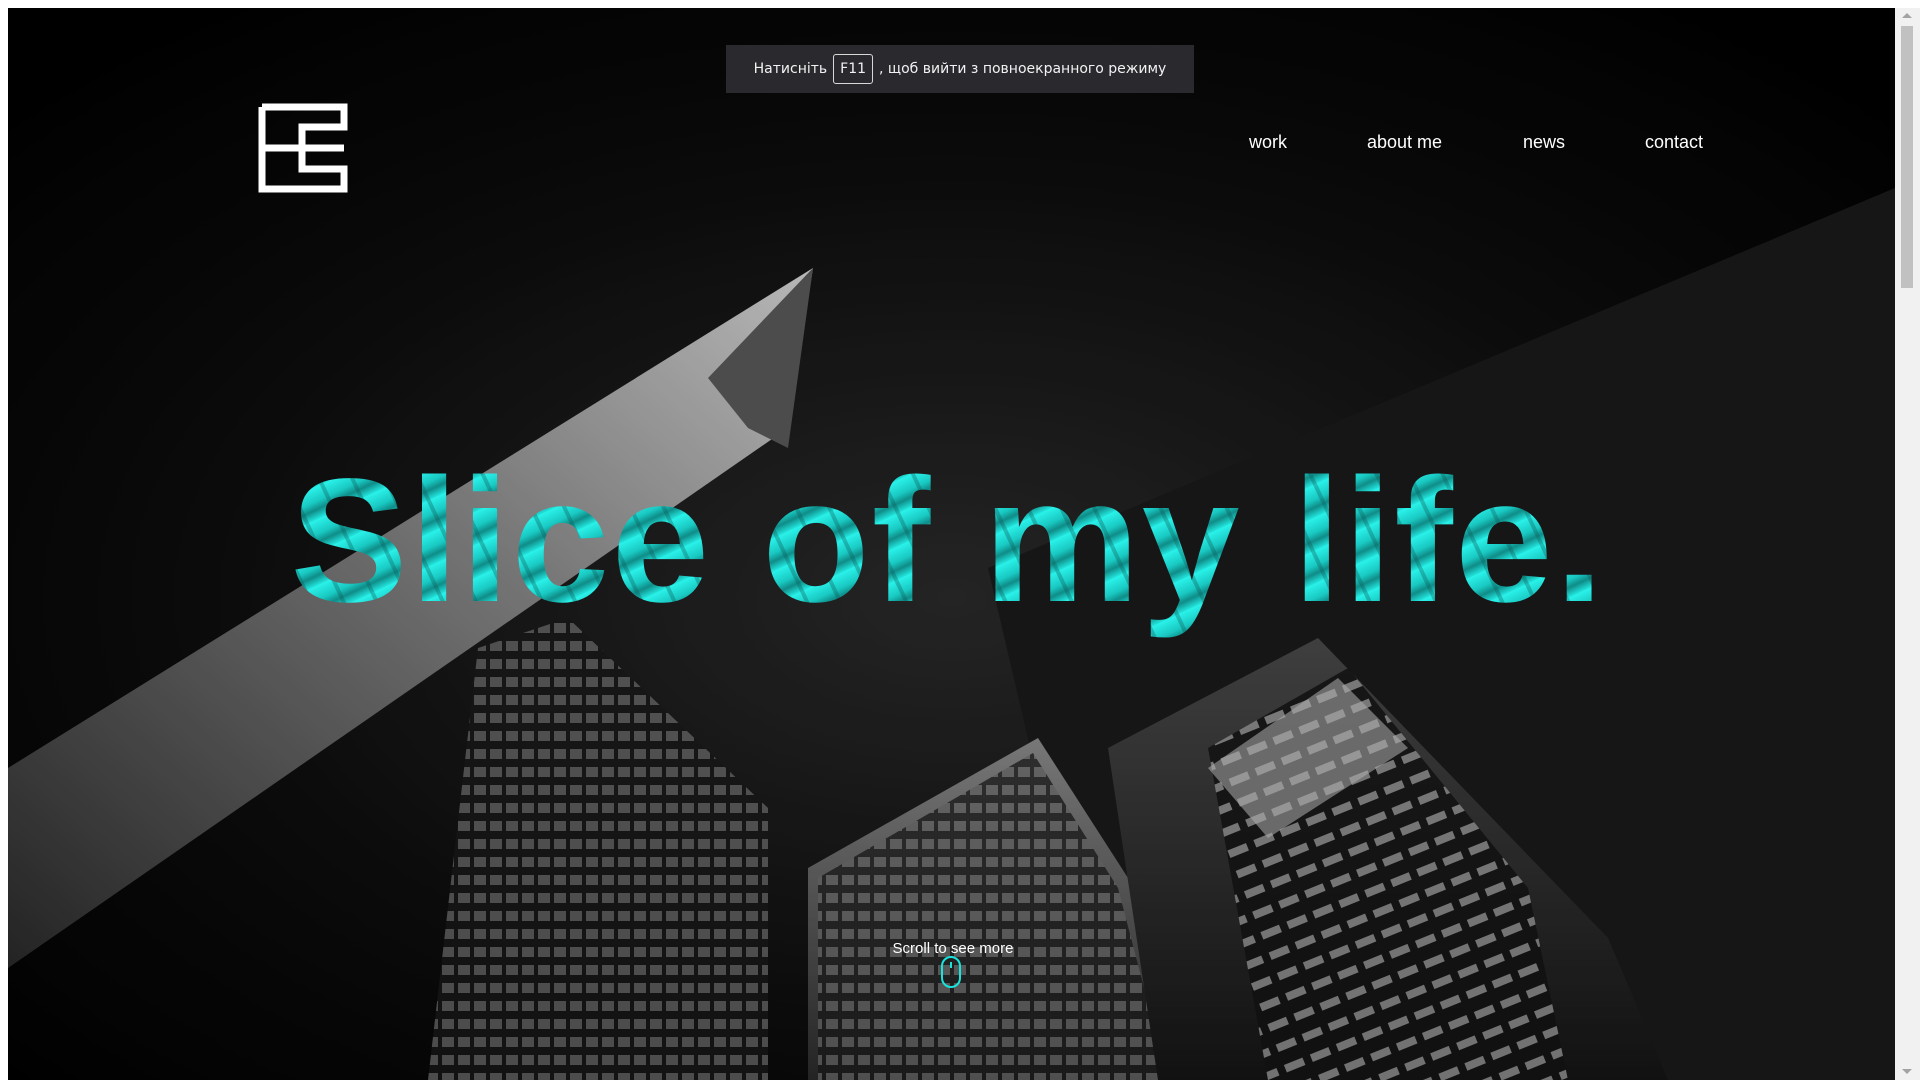 The height and width of the screenshot is (1080, 1920). I want to click on nav-link-work: work, so click(1268, 142).